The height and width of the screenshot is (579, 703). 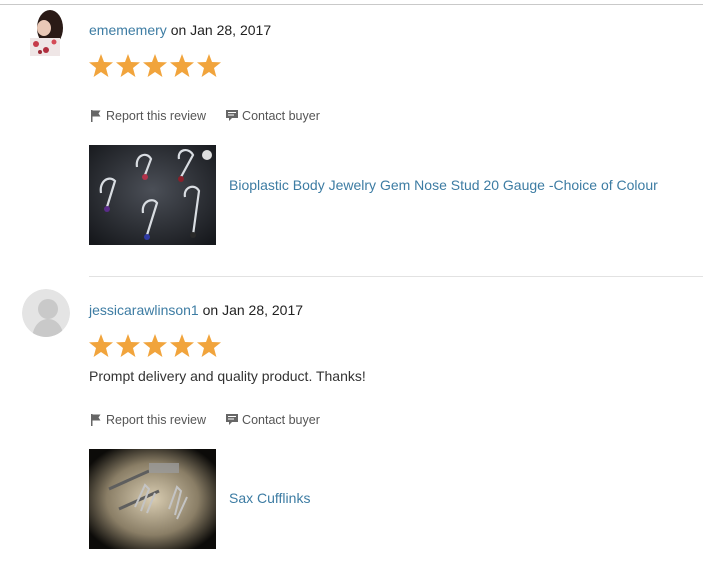 I want to click on top-divider, so click(x=351, y=4).